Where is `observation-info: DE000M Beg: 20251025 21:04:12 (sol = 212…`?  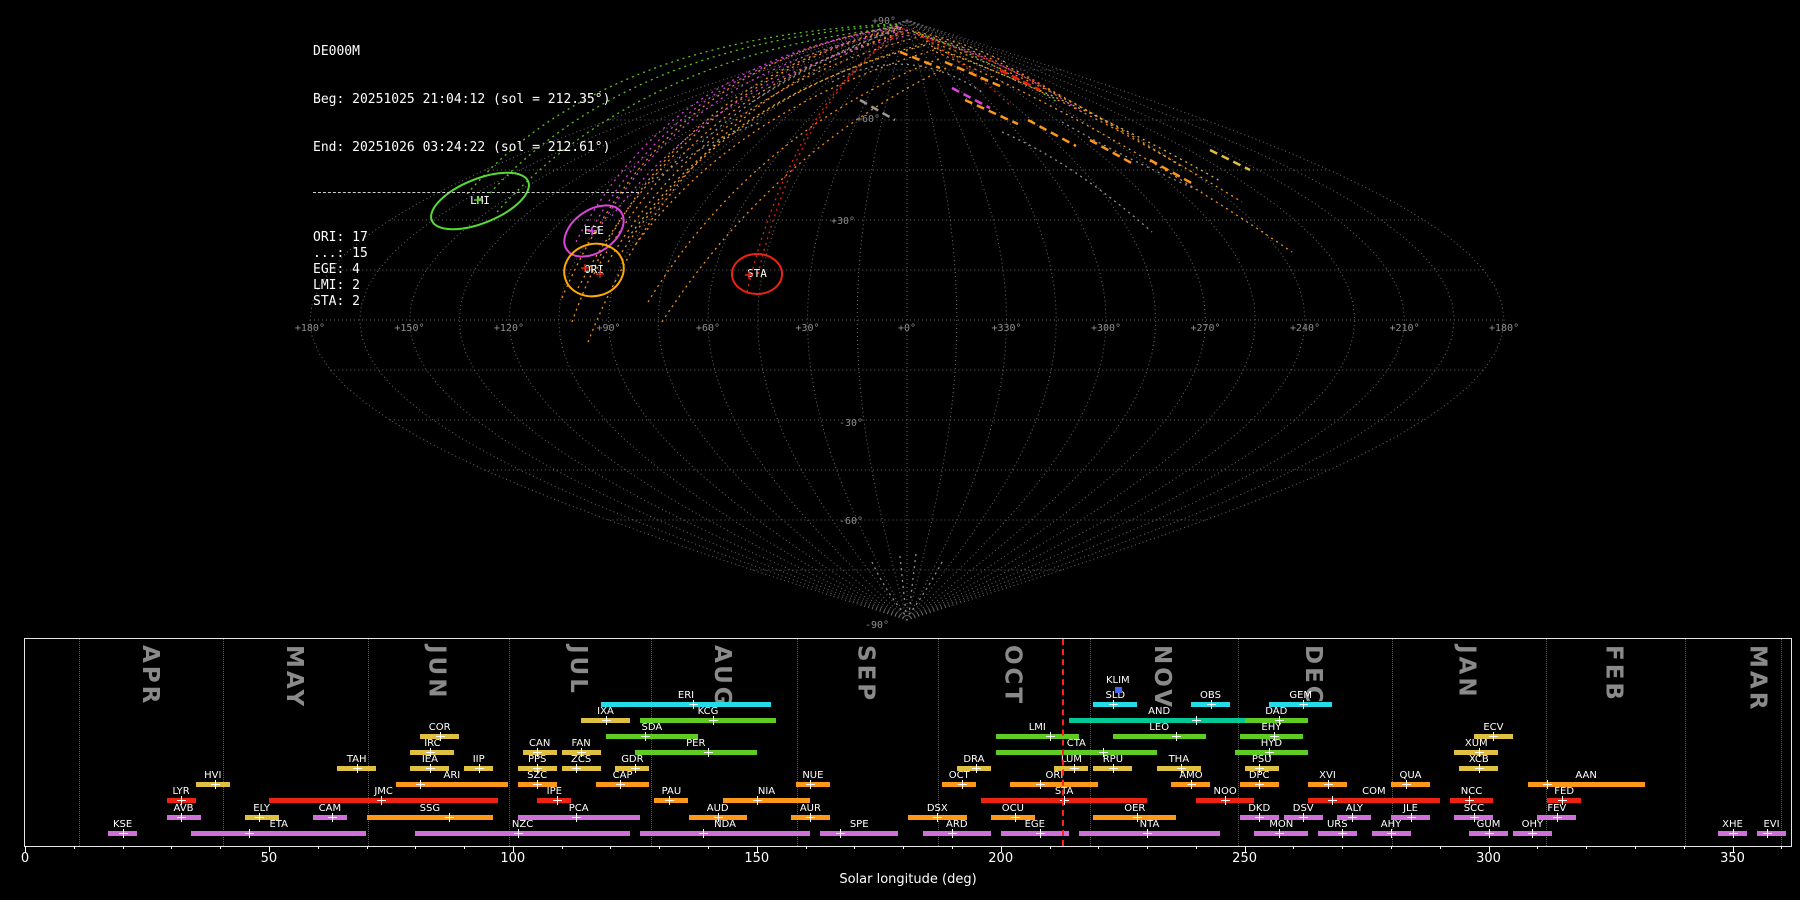
observation-info: DE000M Beg: 20251025 21:04:12 (sol = 212… is located at coordinates (476, 177).